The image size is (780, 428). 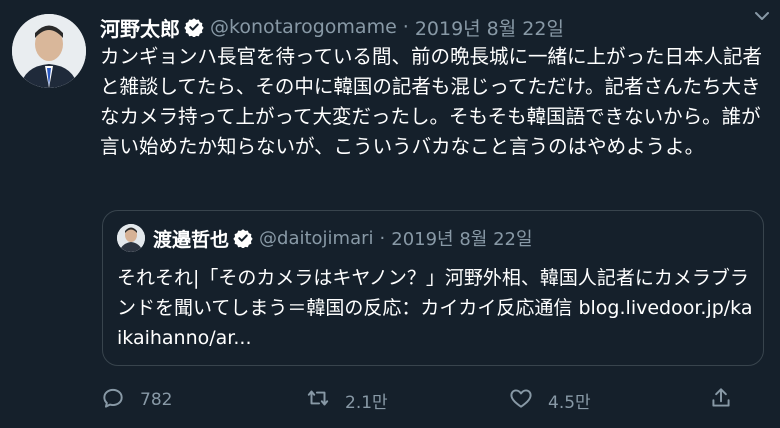 I want to click on author-avatar, so click(x=49, y=51).